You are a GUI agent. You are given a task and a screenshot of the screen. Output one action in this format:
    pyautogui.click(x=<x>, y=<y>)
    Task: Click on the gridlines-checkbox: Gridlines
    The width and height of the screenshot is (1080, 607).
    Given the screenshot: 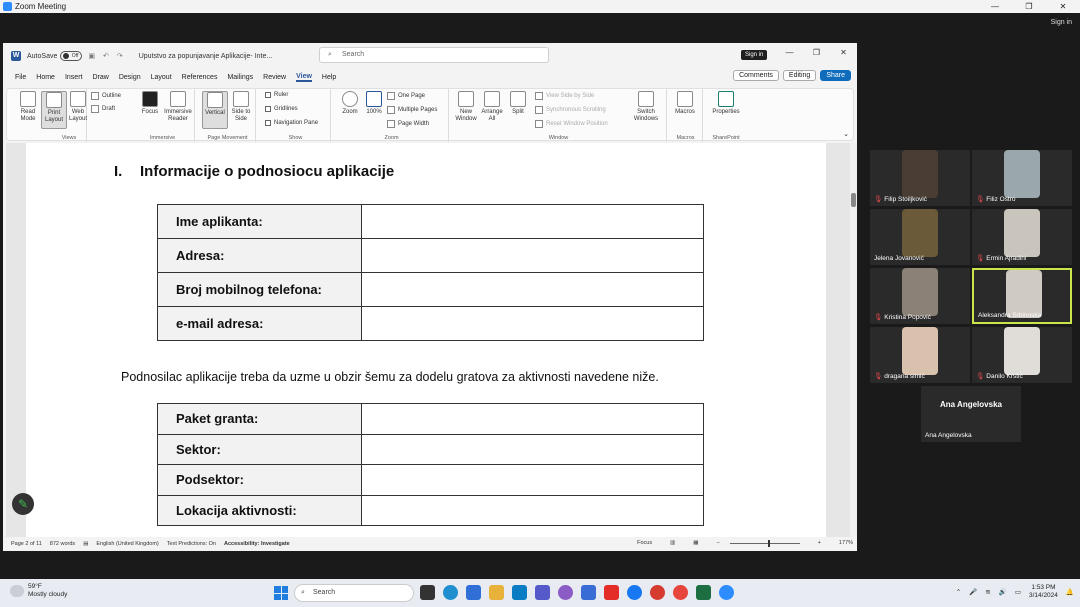 What is the action you would take?
    pyautogui.click(x=281, y=109)
    